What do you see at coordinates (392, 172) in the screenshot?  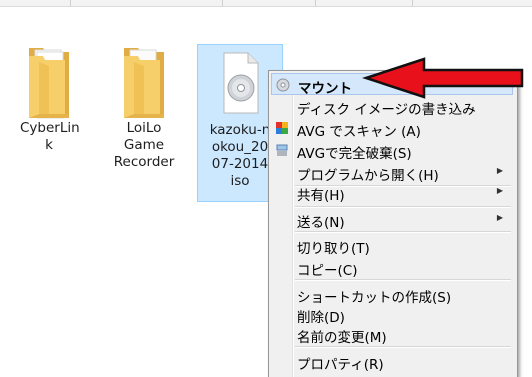 I see `menu-item-open-with: プログラムから開く(H) ▶` at bounding box center [392, 172].